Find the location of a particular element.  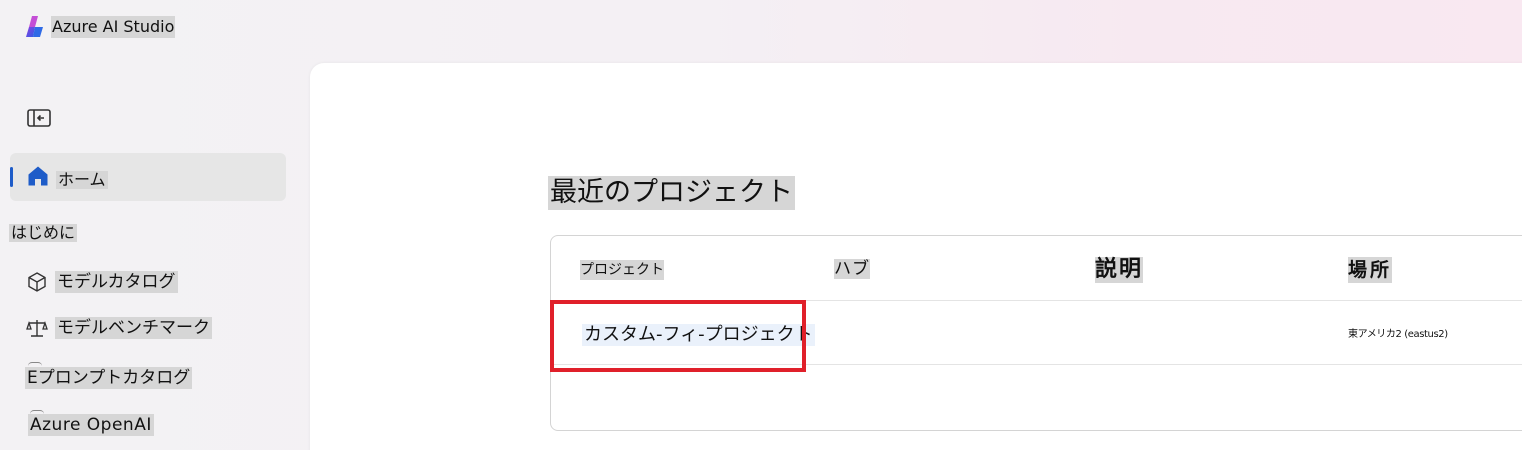

sidebar-item-label: モデルベンチマーク is located at coordinates (133, 328).